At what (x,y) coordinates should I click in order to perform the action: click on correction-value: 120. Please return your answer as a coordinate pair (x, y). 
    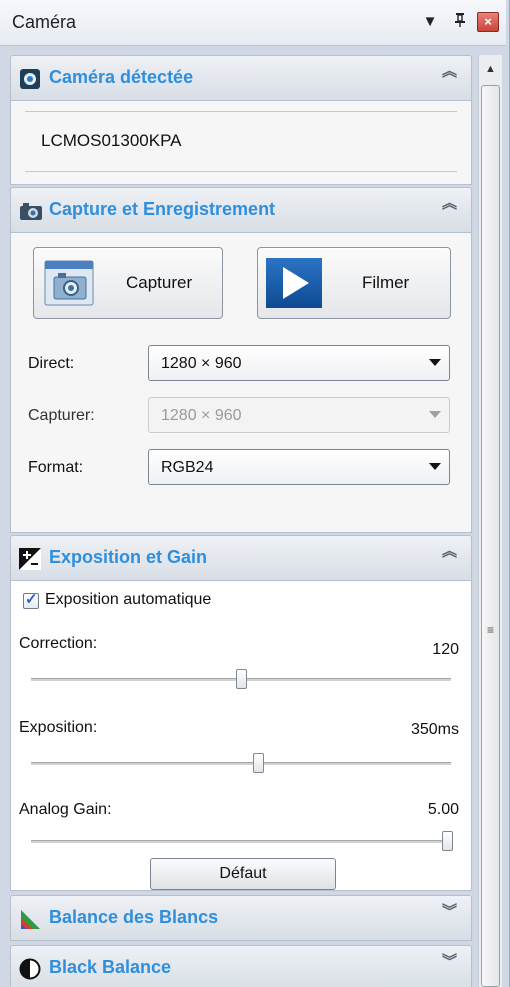
    Looking at the image, I should click on (445, 649).